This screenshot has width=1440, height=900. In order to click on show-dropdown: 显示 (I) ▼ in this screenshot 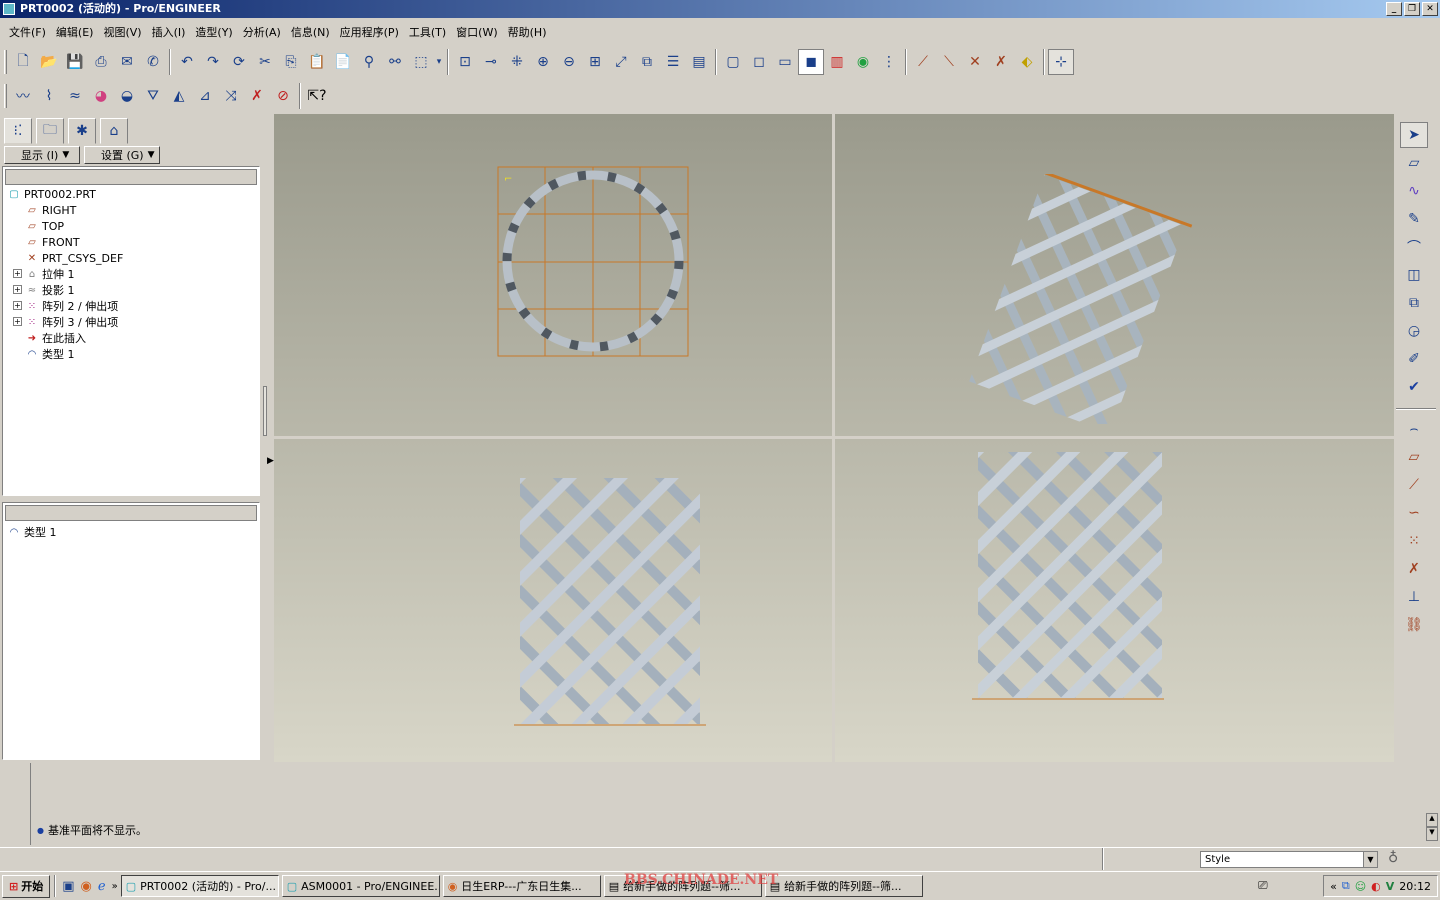, I will do `click(42, 155)`.